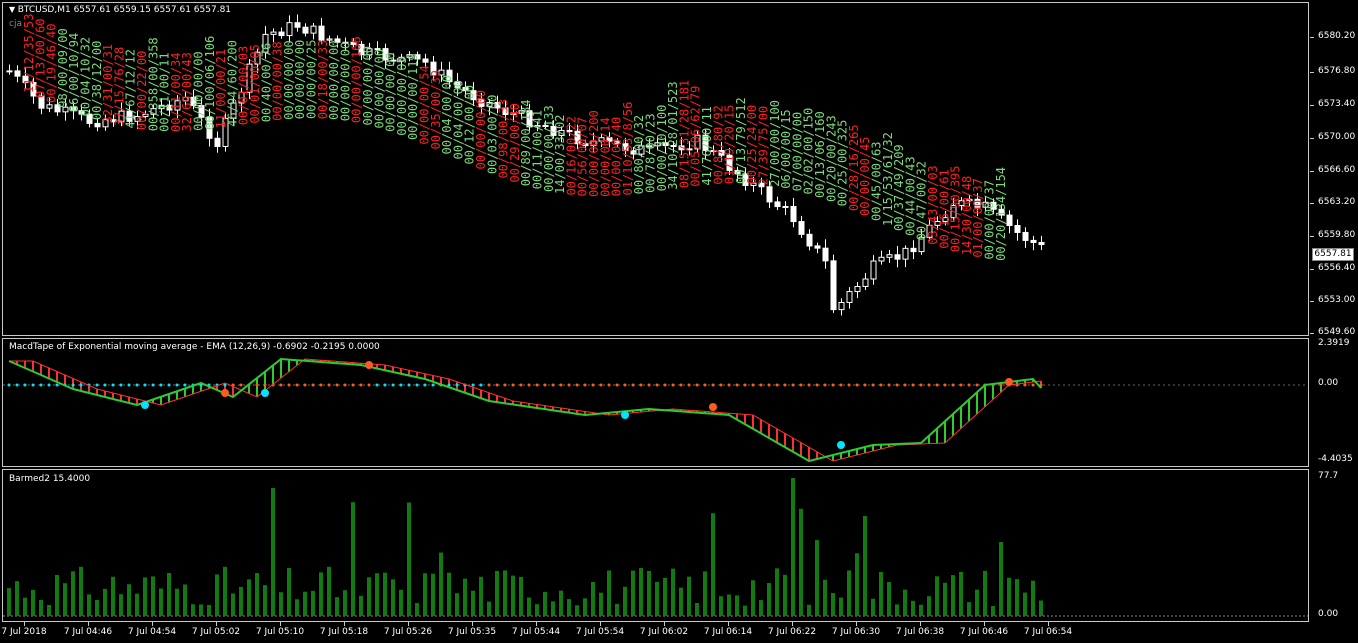 Image resolution: width=1358 pixels, height=643 pixels. What do you see at coordinates (1337, 170) in the screenshot?
I see `price-tick-label: 6566.60` at bounding box center [1337, 170].